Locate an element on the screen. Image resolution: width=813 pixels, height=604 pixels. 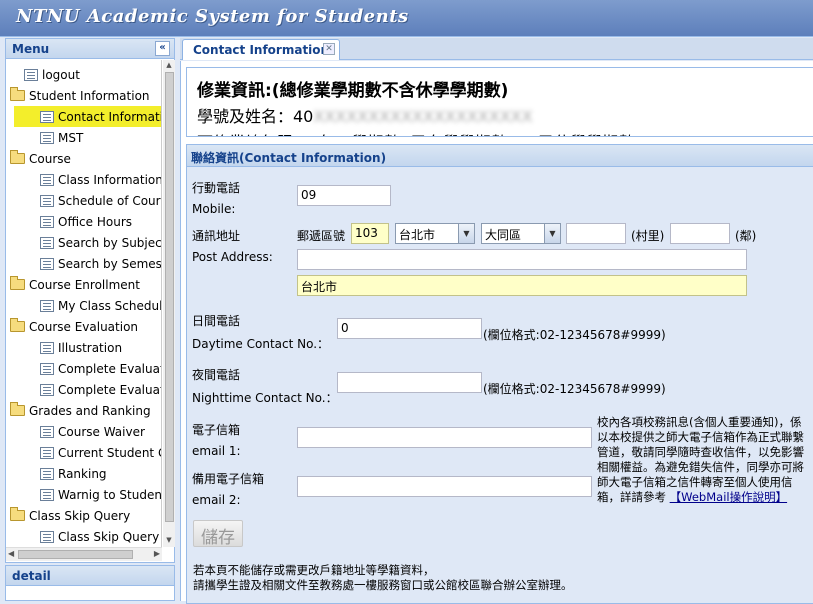
village-input is located at coordinates (596, 233).